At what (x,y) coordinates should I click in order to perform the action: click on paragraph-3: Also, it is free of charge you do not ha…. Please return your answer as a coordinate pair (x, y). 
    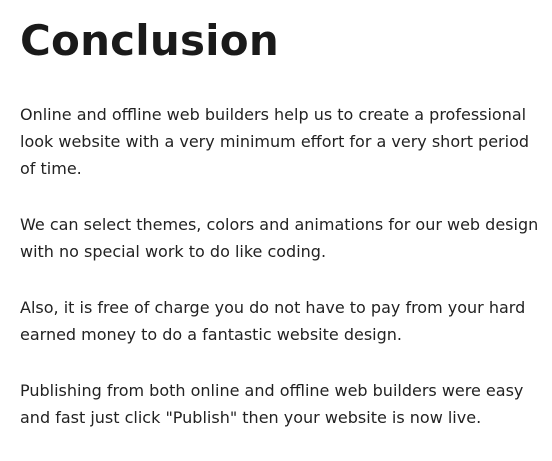
    Looking at the image, I should click on (273, 321).